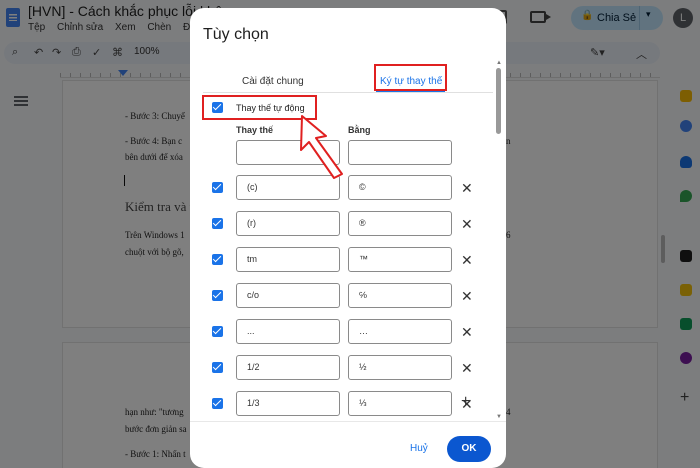  I want to click on tabs-divider, so click(348, 92).